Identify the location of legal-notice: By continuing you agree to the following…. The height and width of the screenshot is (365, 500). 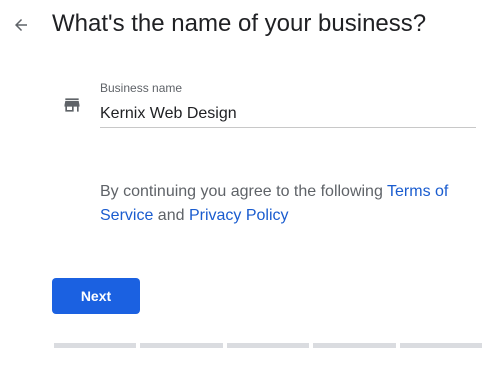
(287, 204).